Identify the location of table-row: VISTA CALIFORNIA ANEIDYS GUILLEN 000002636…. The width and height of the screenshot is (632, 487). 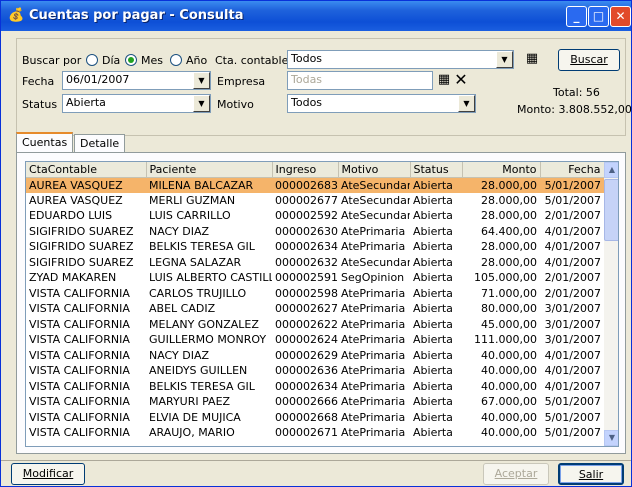
(315, 371).